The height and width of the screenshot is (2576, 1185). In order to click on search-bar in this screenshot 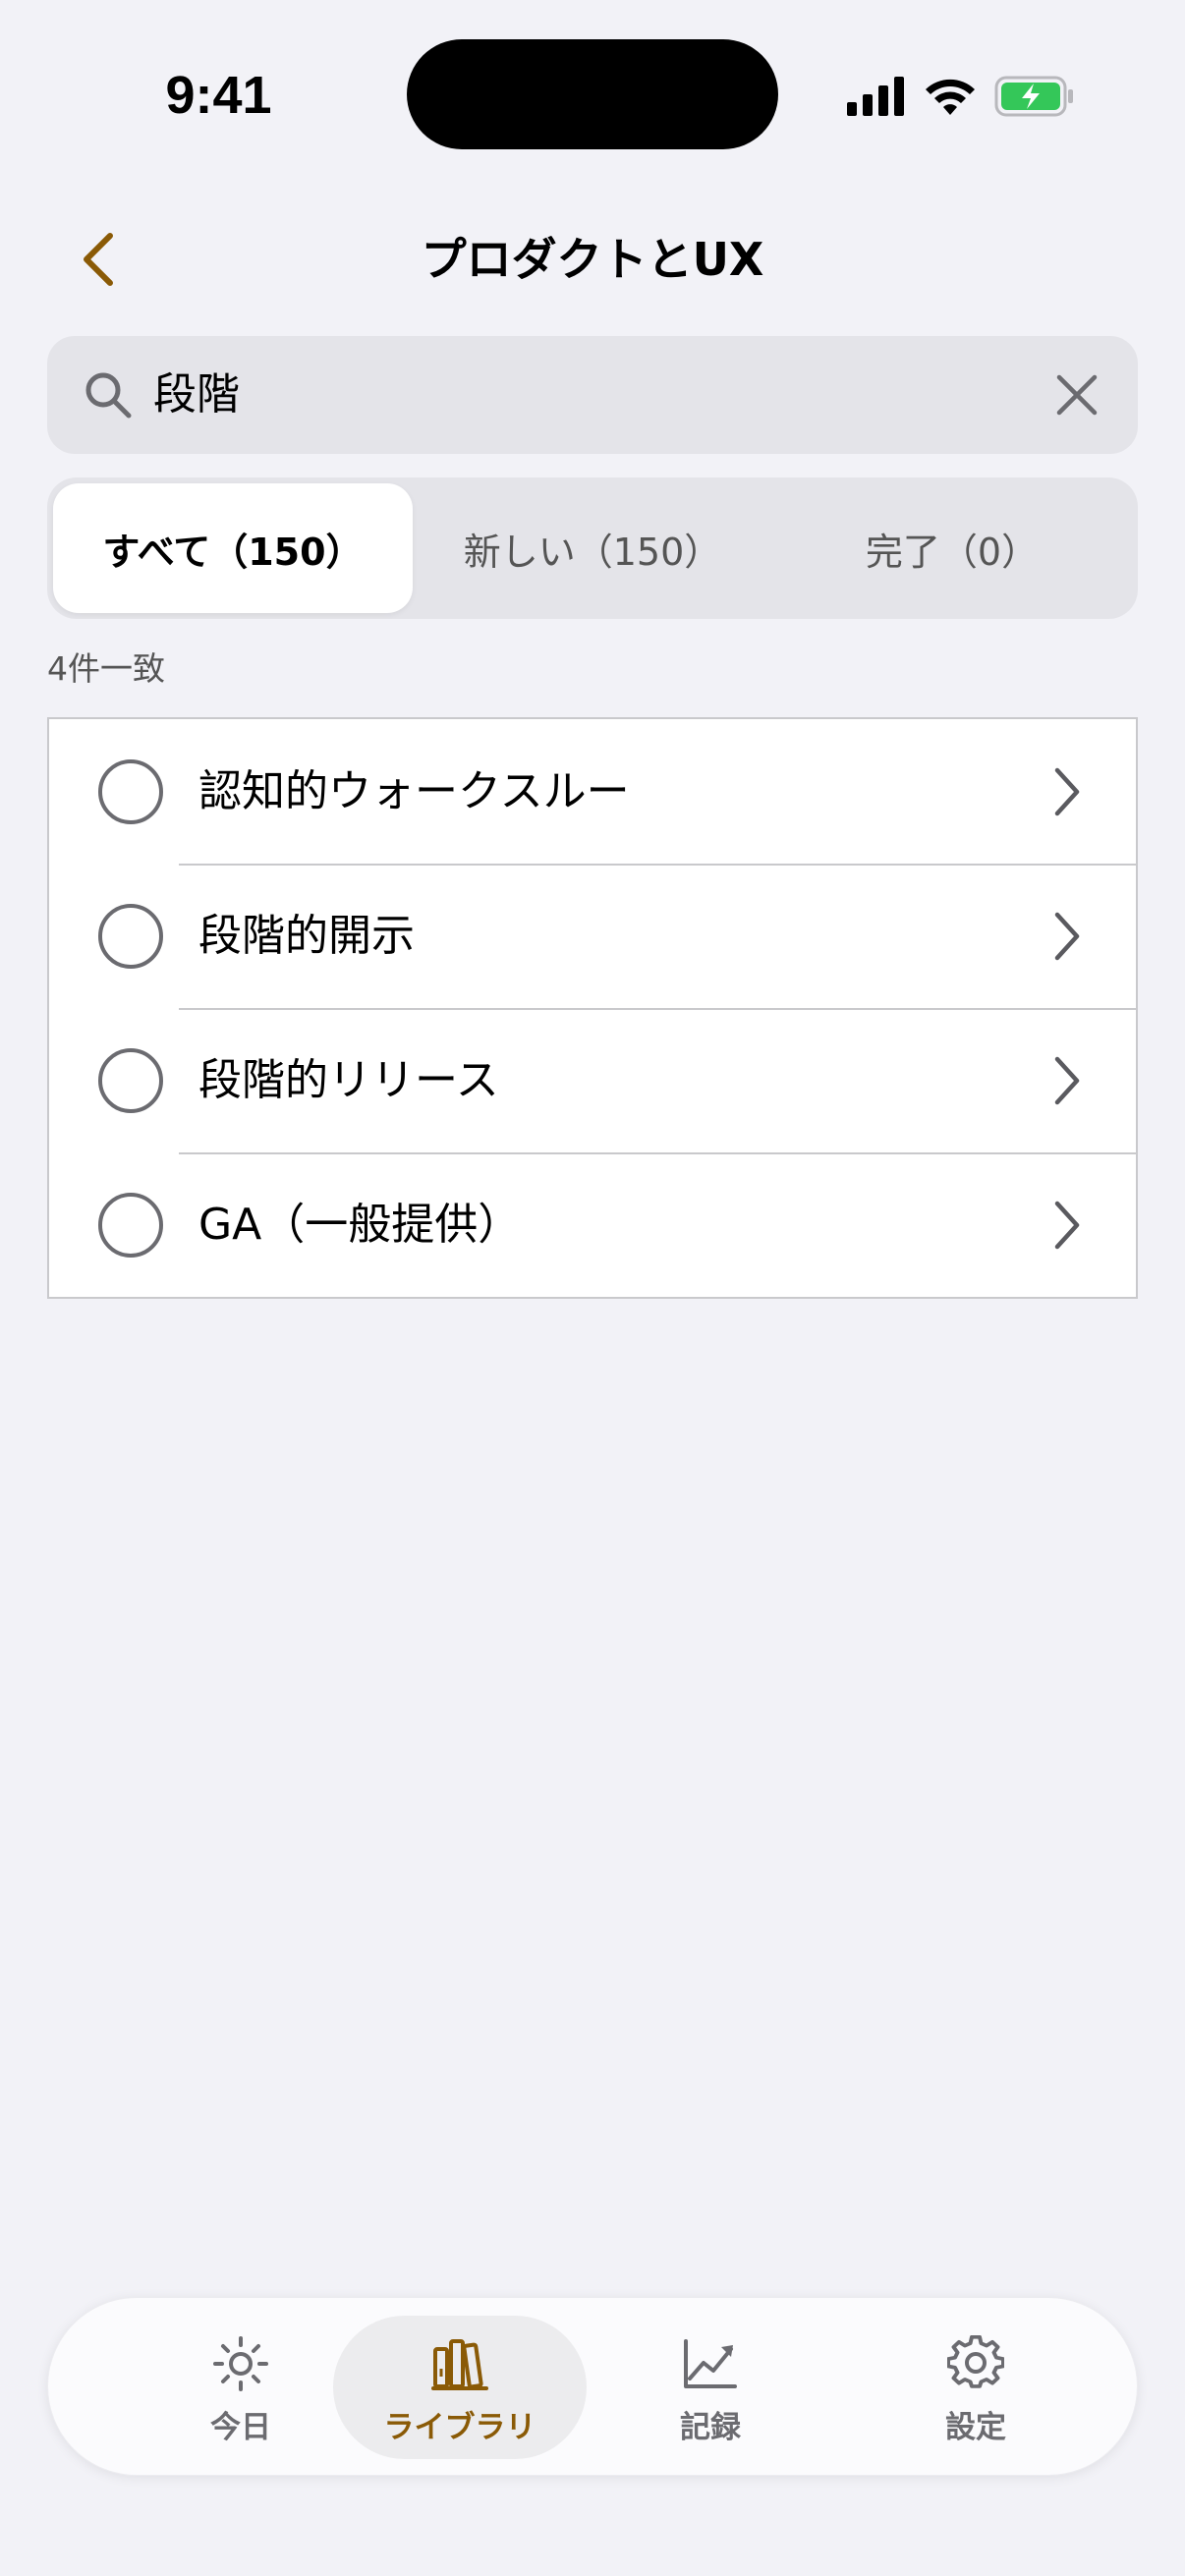, I will do `click(592, 395)`.